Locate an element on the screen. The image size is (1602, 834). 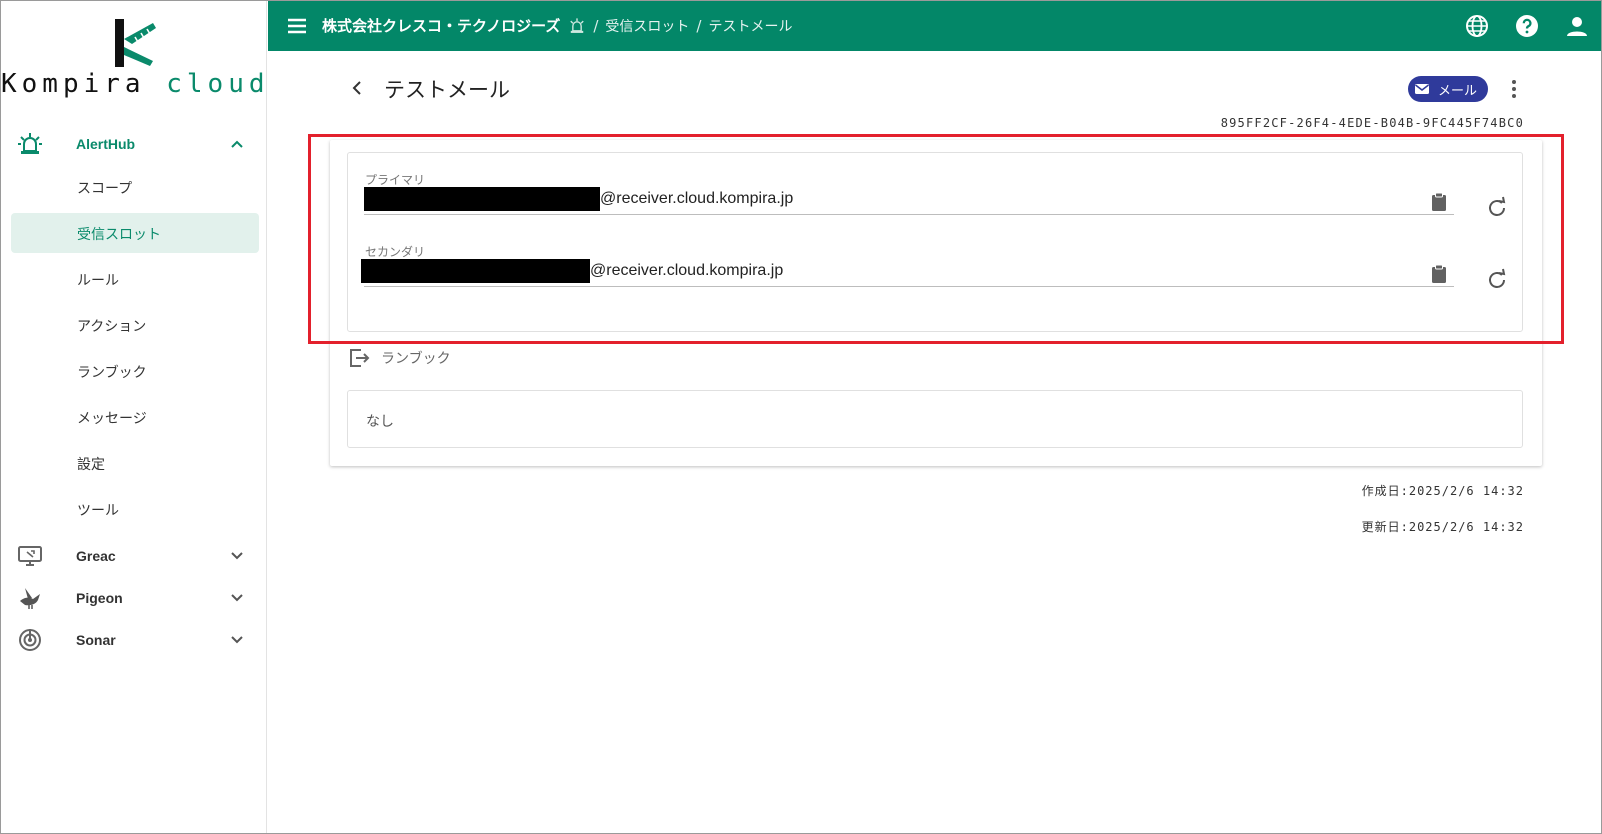
secondary-address-field: セカンダリ @receiver.cloud.kompira.jp is located at coordinates (912, 263).